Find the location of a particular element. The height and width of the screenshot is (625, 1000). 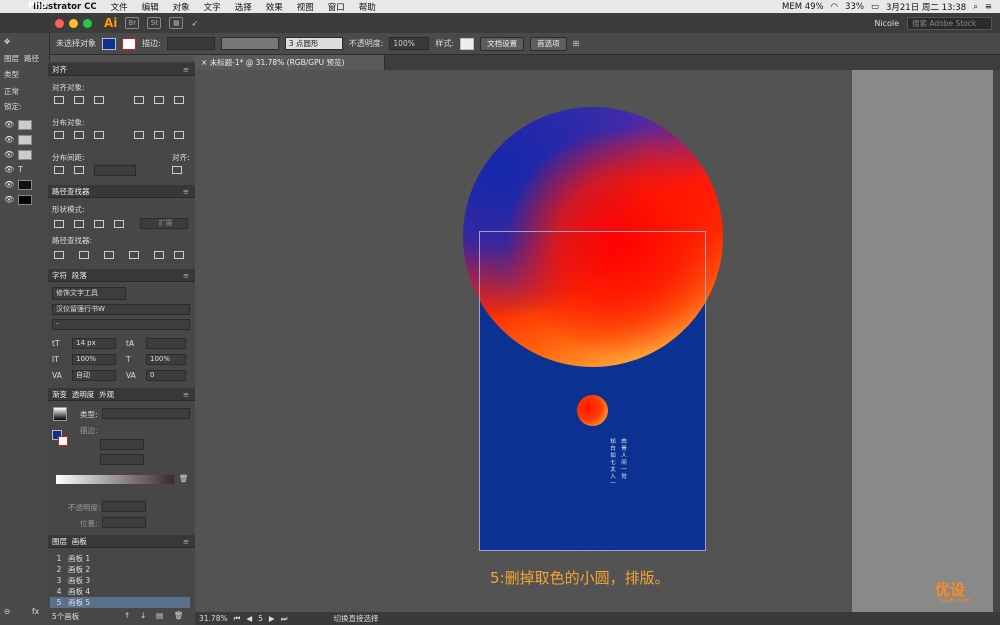

horizontal-scale-field: 100% is located at coordinates (166, 359).